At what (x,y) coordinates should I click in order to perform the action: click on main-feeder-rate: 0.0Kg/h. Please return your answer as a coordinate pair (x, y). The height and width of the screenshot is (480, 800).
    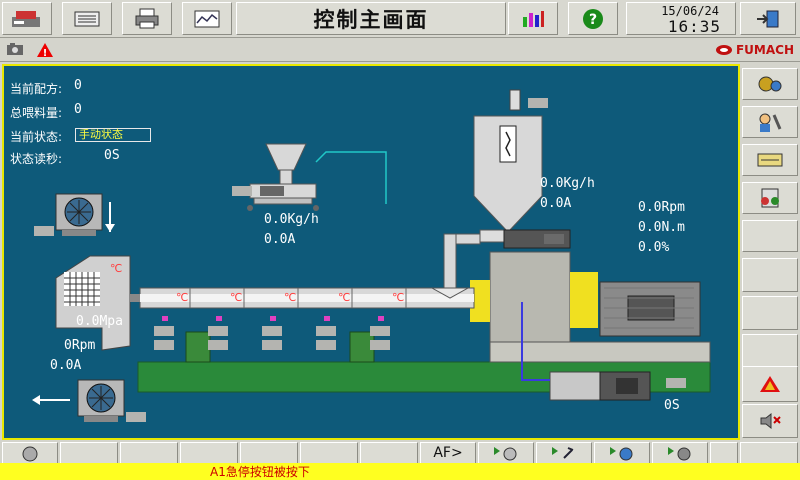
    Looking at the image, I should click on (567, 183).